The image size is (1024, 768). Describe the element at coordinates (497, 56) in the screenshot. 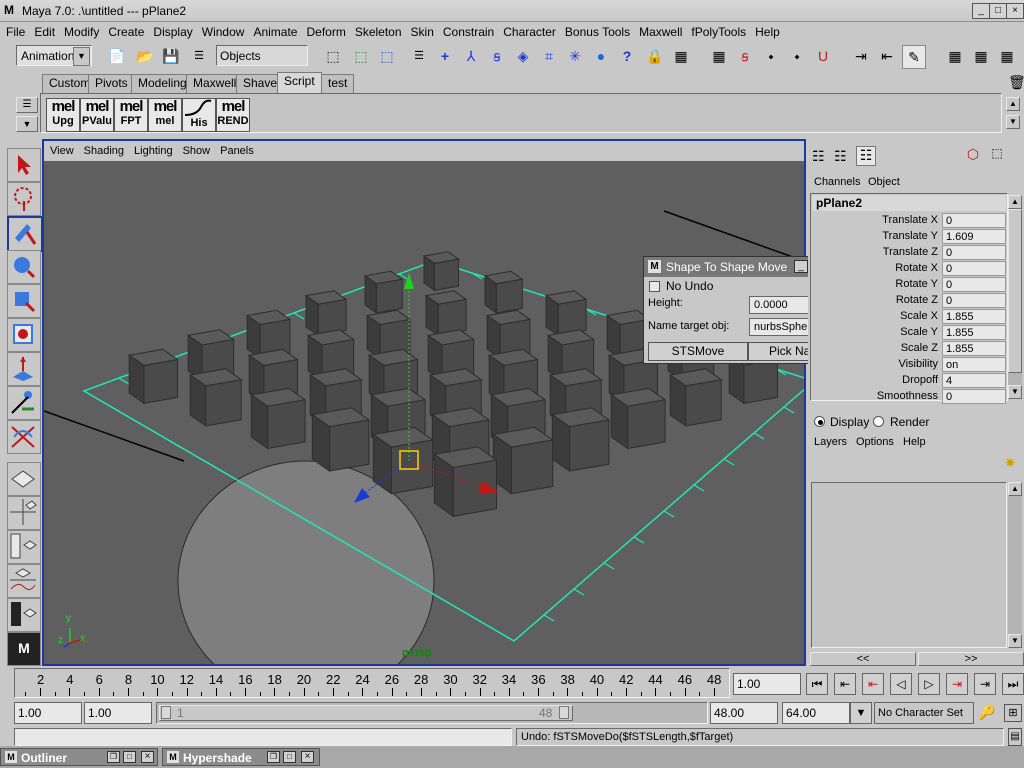

I see `curve-icon: ꞩ` at that location.